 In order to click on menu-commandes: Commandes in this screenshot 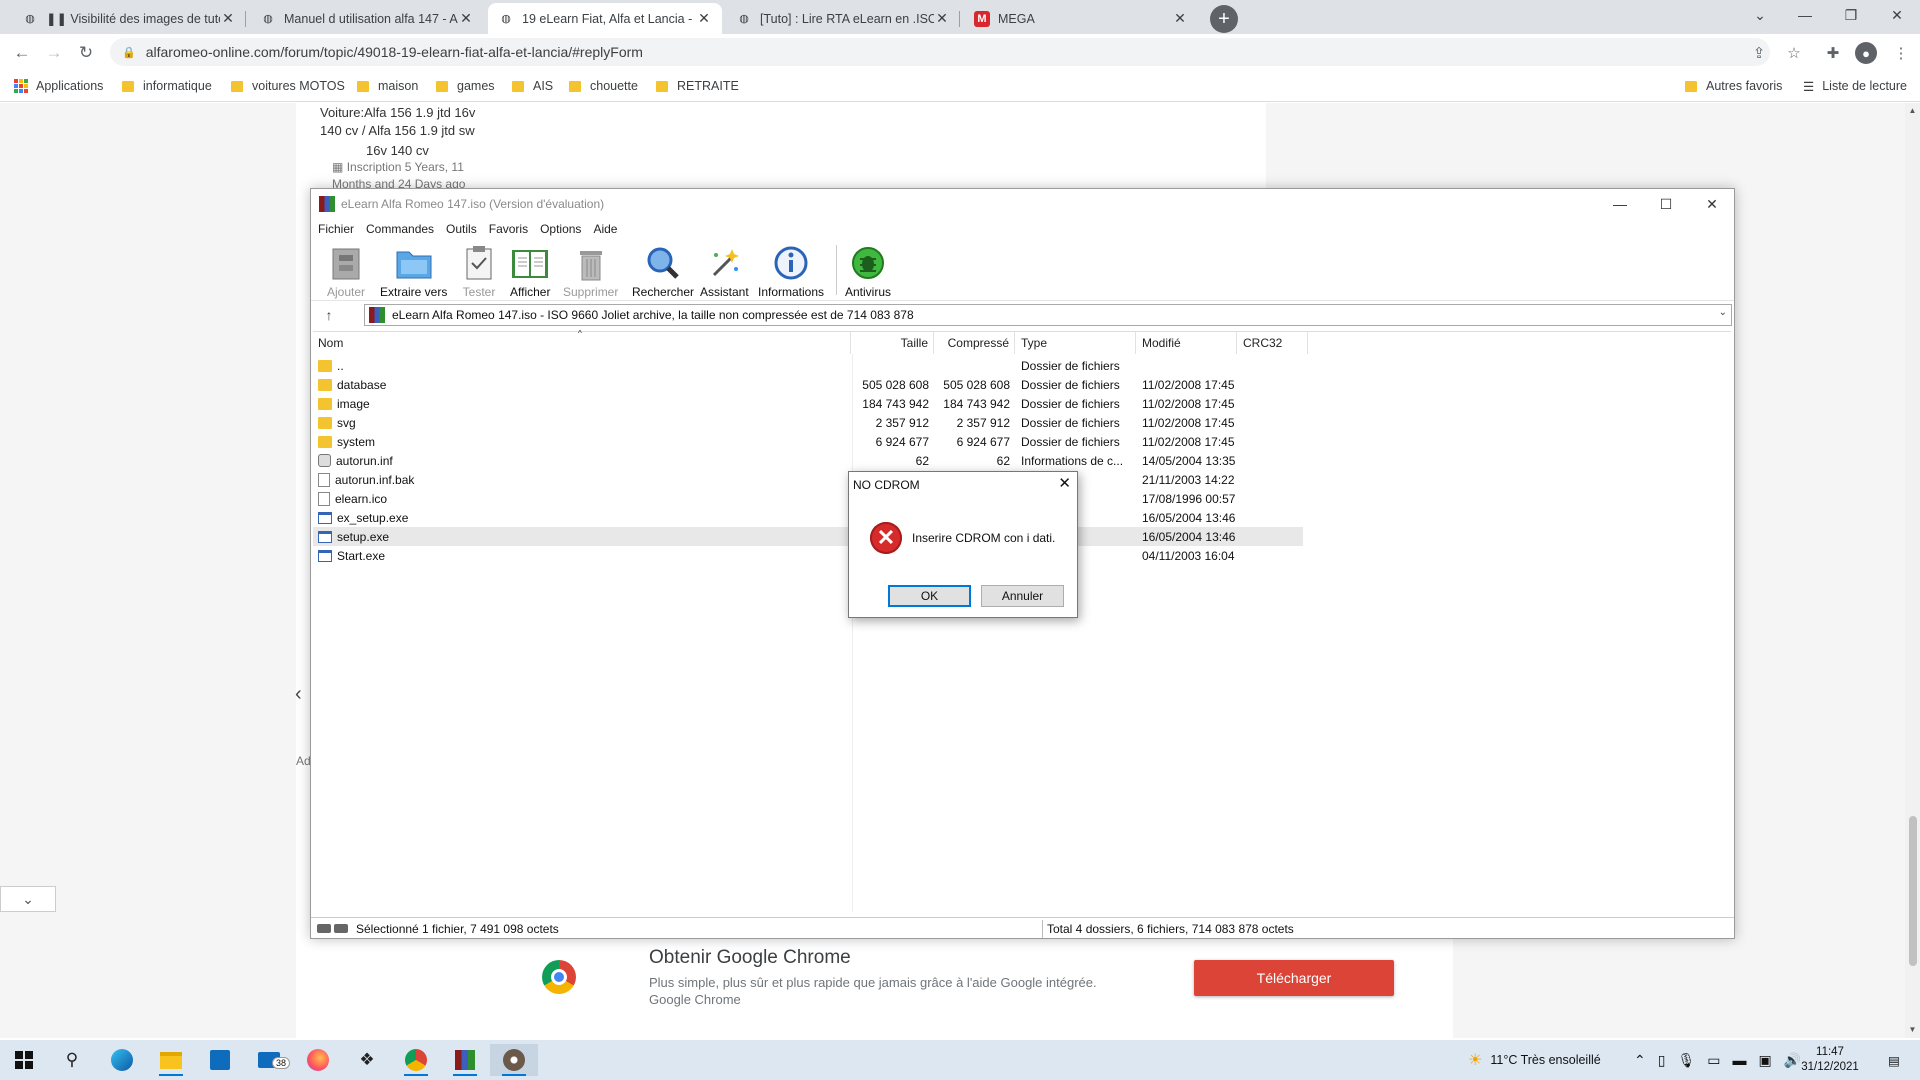, I will do `click(400, 229)`.